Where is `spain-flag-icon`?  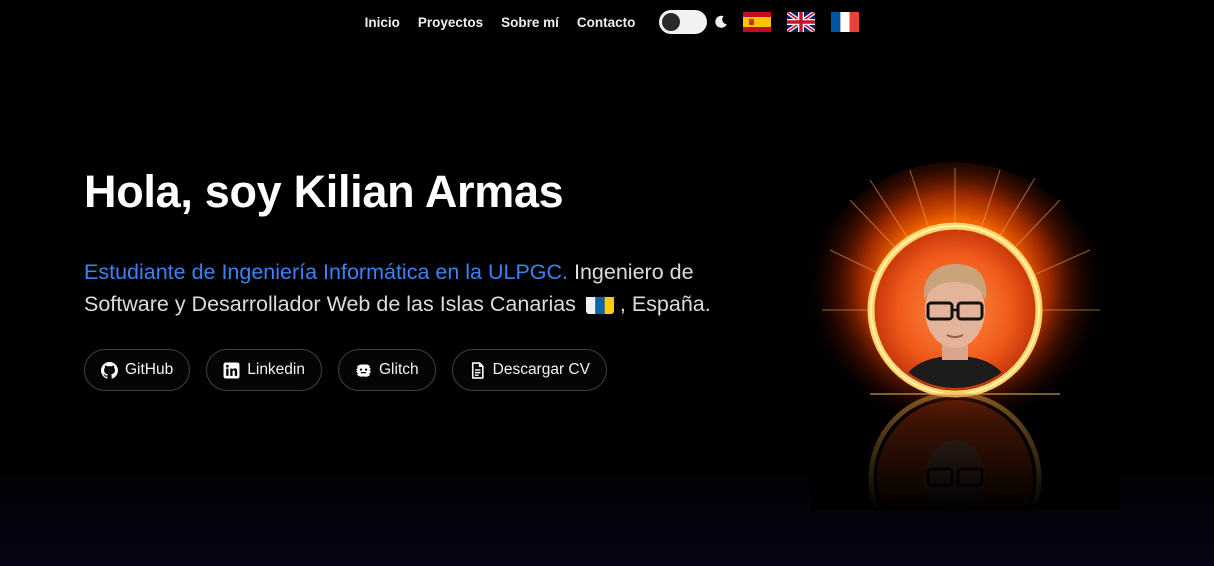
spain-flag-icon is located at coordinates (757, 22).